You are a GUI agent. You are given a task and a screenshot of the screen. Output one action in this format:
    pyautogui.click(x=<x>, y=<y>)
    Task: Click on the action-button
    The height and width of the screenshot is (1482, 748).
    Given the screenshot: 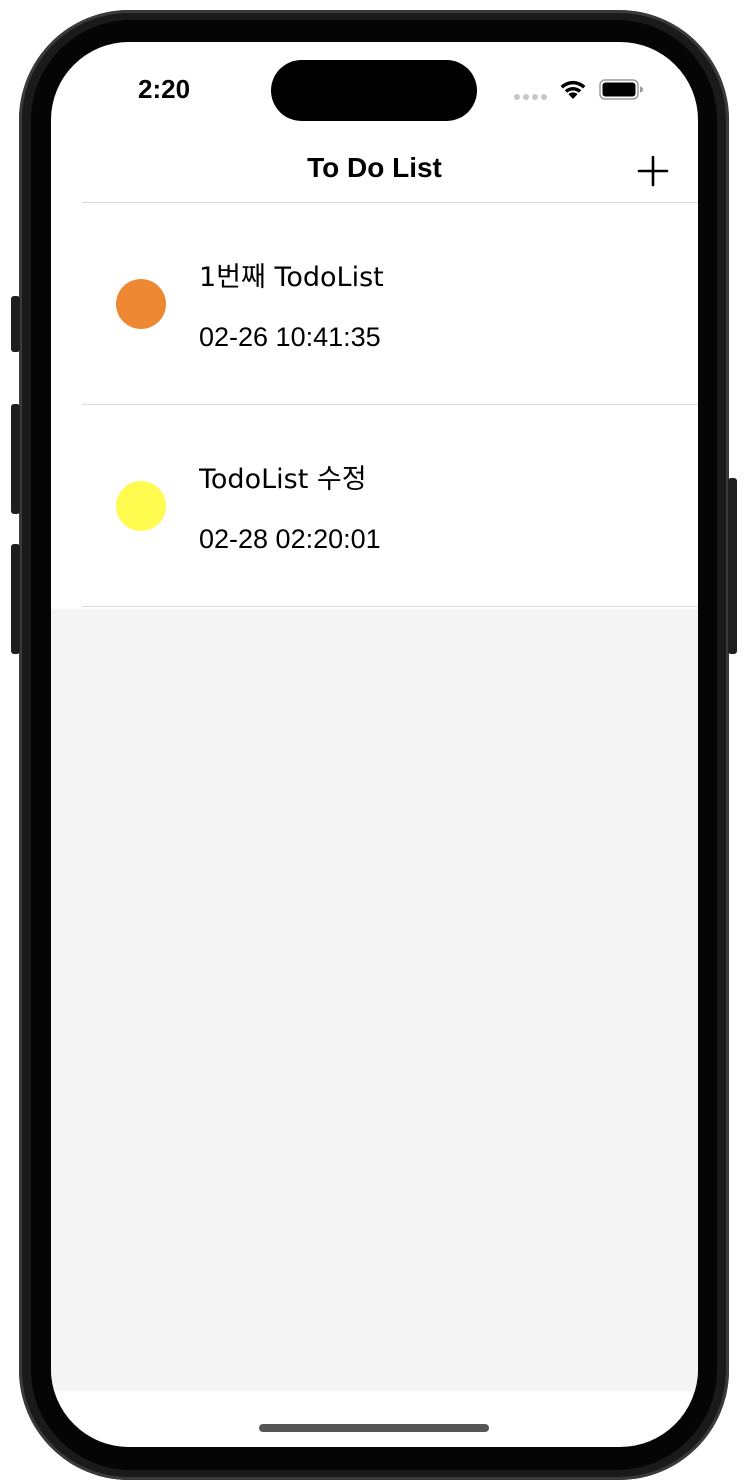 What is the action you would take?
    pyautogui.click(x=15, y=324)
    